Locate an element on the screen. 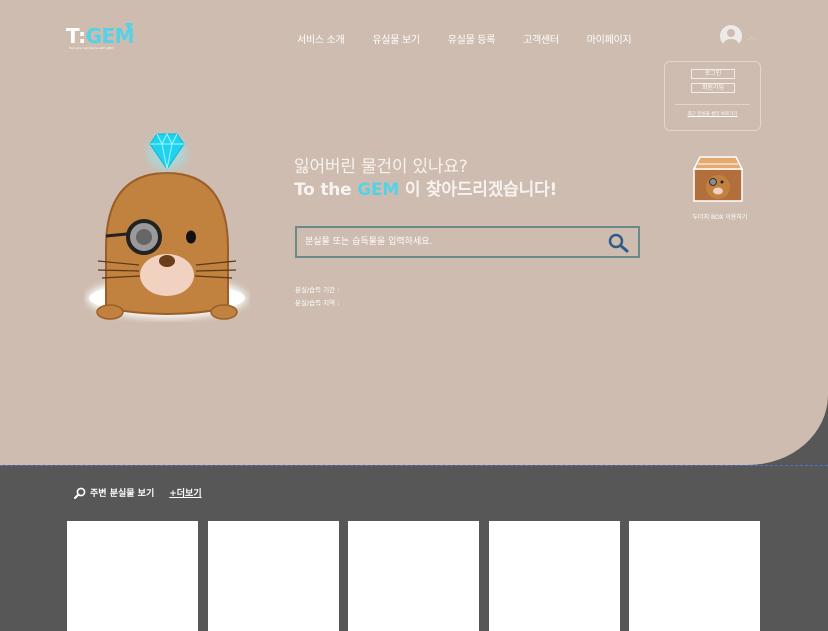 The height and width of the screenshot is (631, 828). user-icon is located at coordinates (731, 36).